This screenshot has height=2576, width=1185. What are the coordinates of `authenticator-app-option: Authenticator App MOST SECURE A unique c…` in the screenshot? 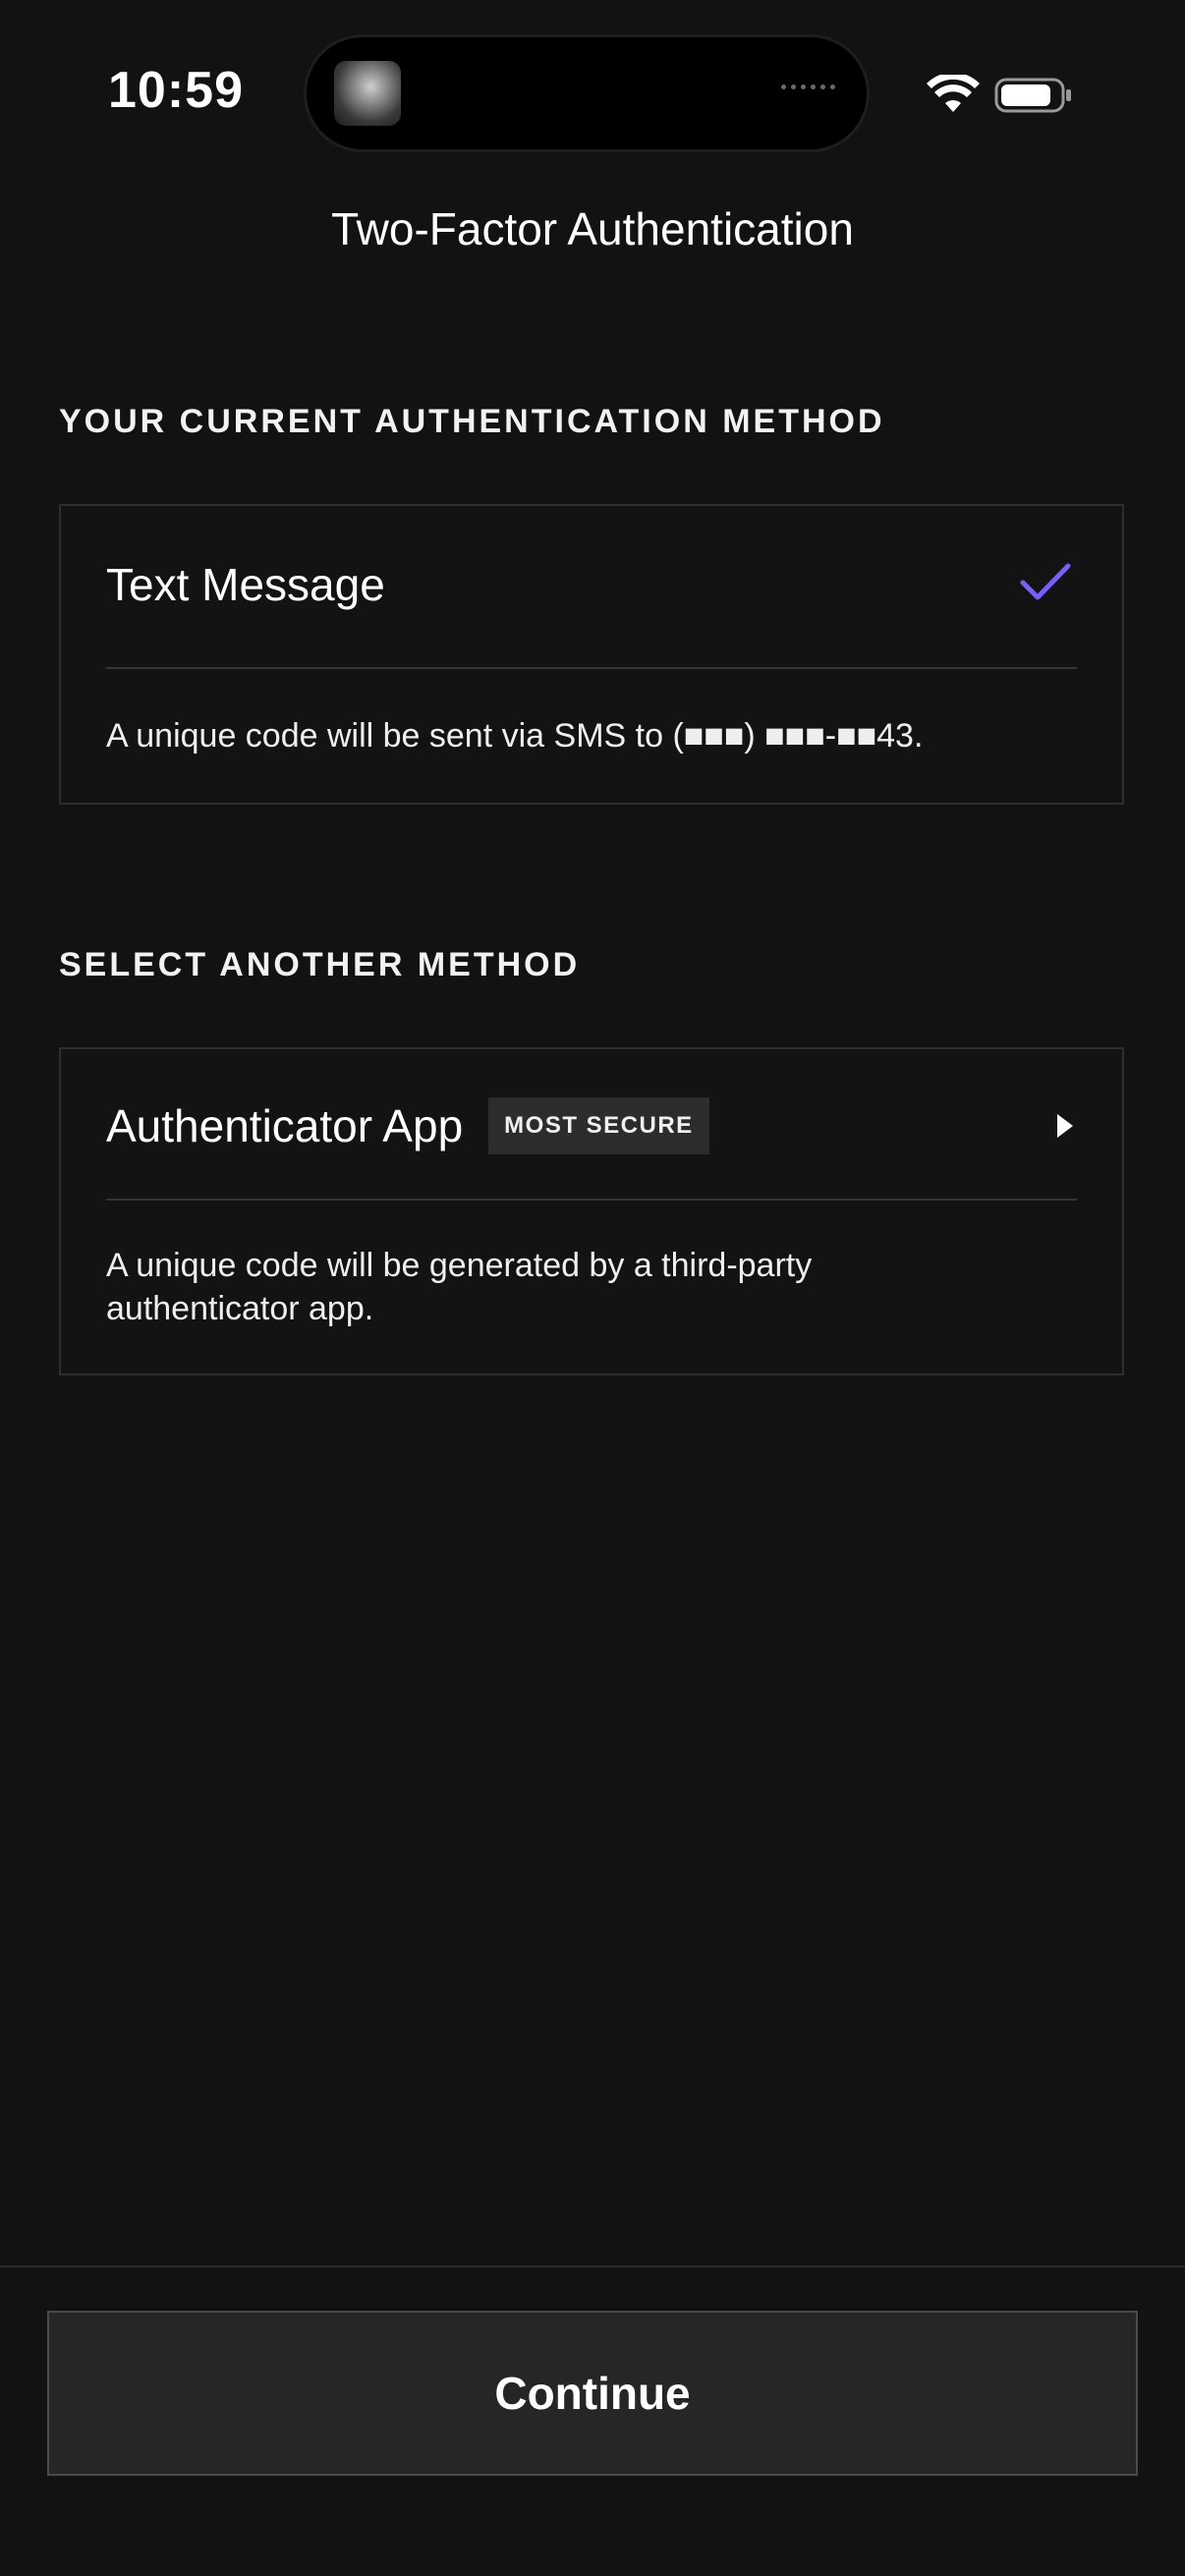 It's located at (592, 1211).